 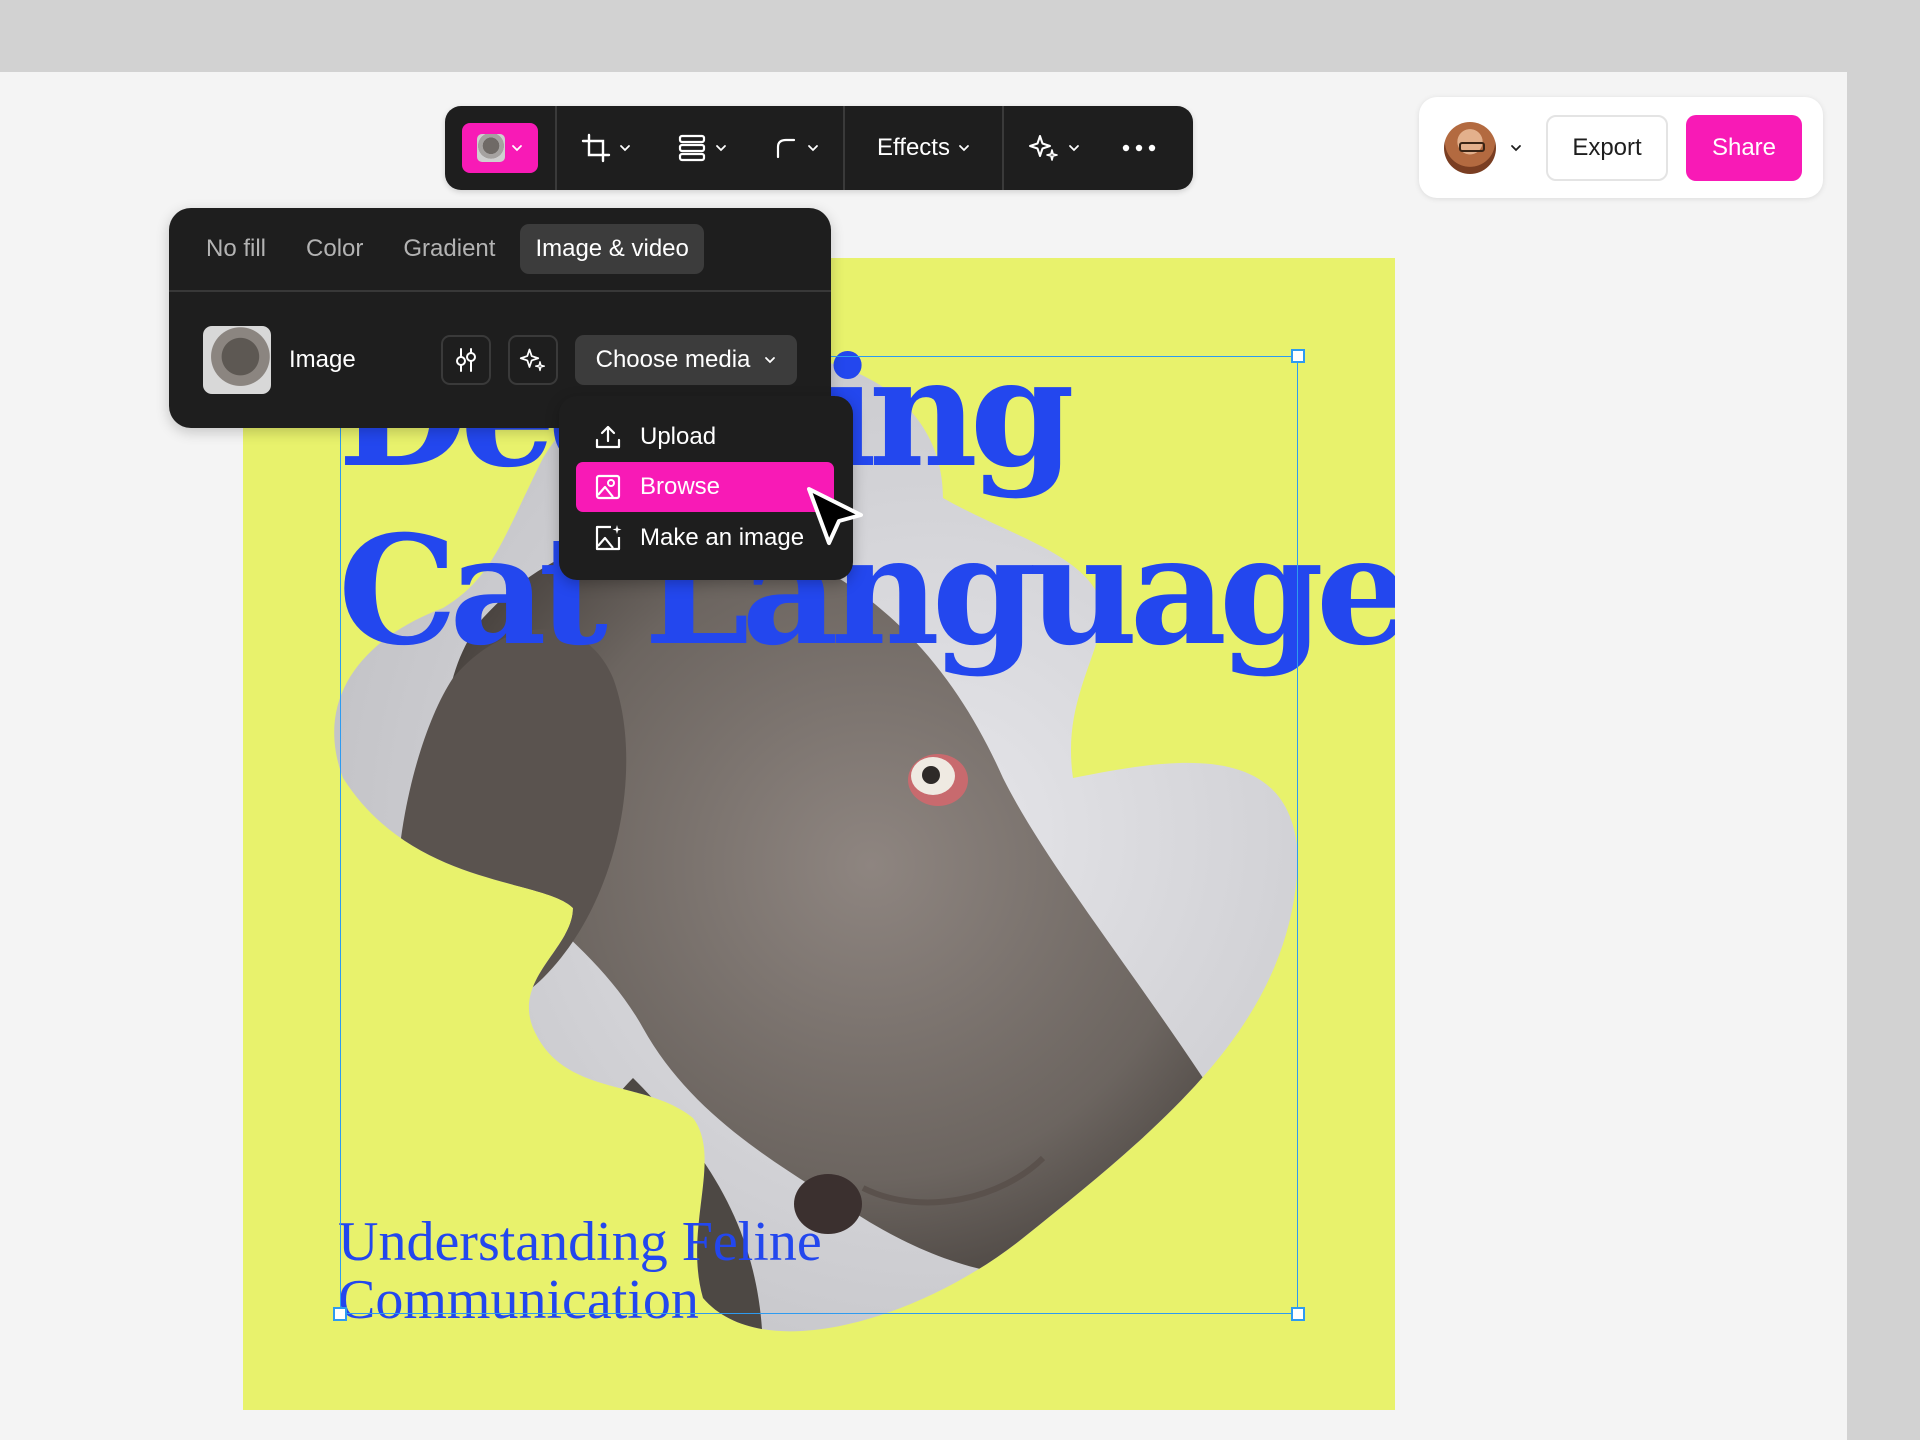 I want to click on tab-image-video: Image & video, so click(x=612, y=249).